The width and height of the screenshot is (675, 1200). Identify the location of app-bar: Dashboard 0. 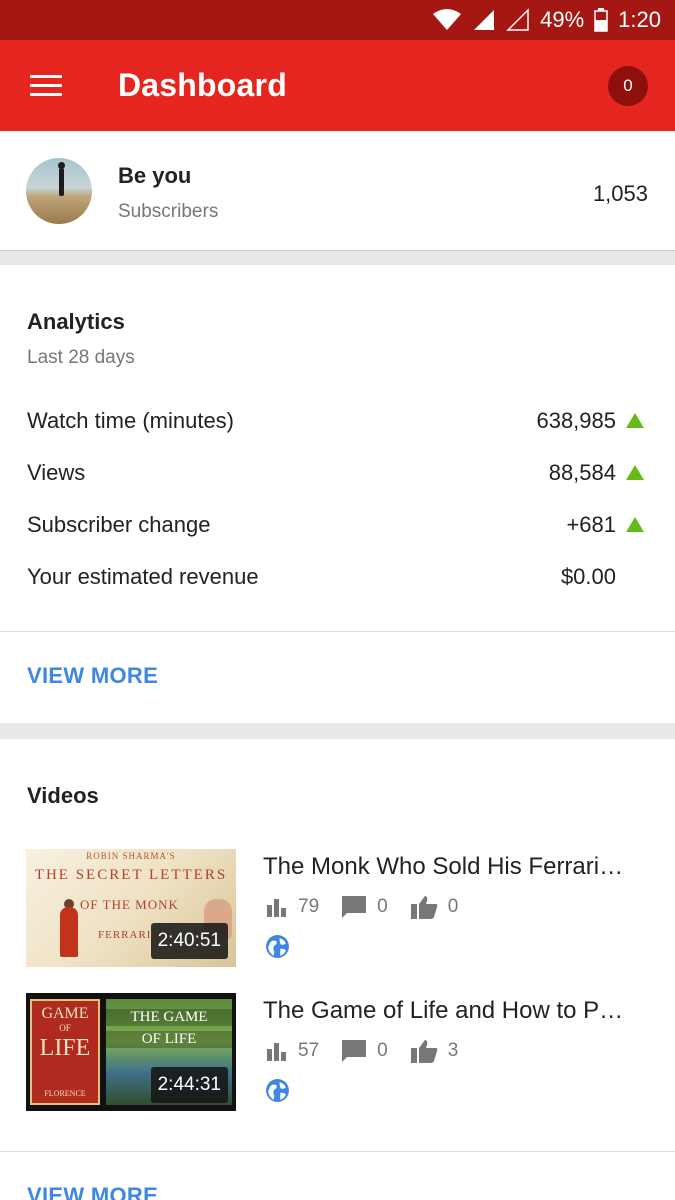
(337, 85).